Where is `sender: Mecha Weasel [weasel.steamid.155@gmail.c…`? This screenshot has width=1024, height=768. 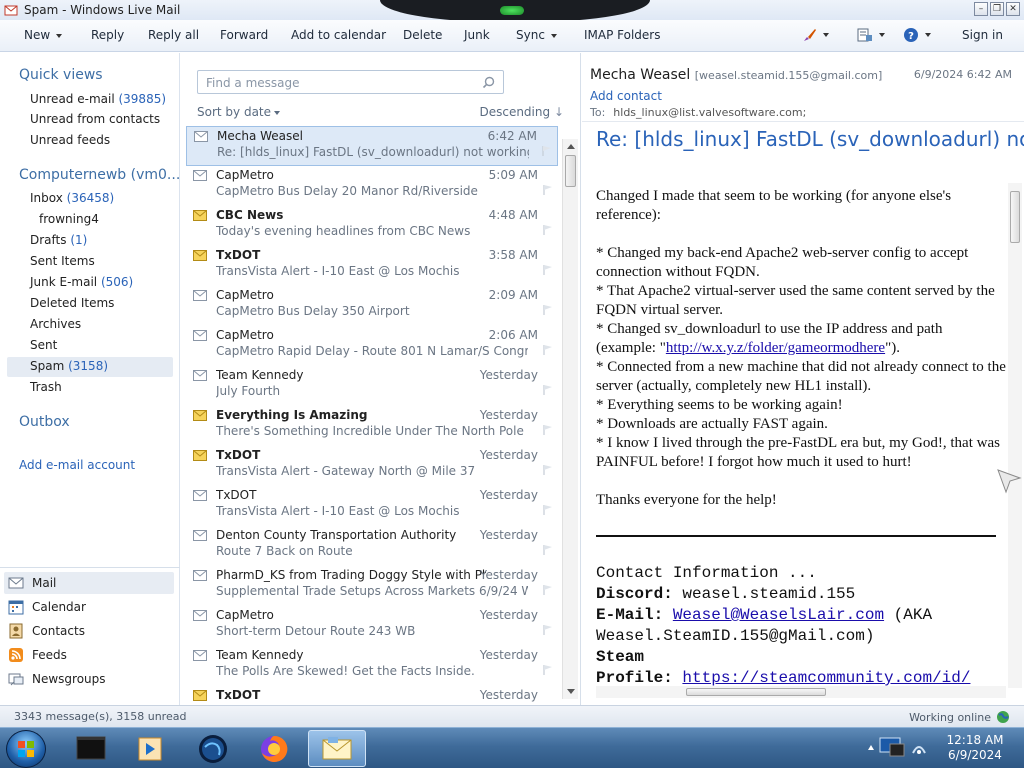
sender: Mecha Weasel [weasel.steamid.155@gmail.c… is located at coordinates (736, 75).